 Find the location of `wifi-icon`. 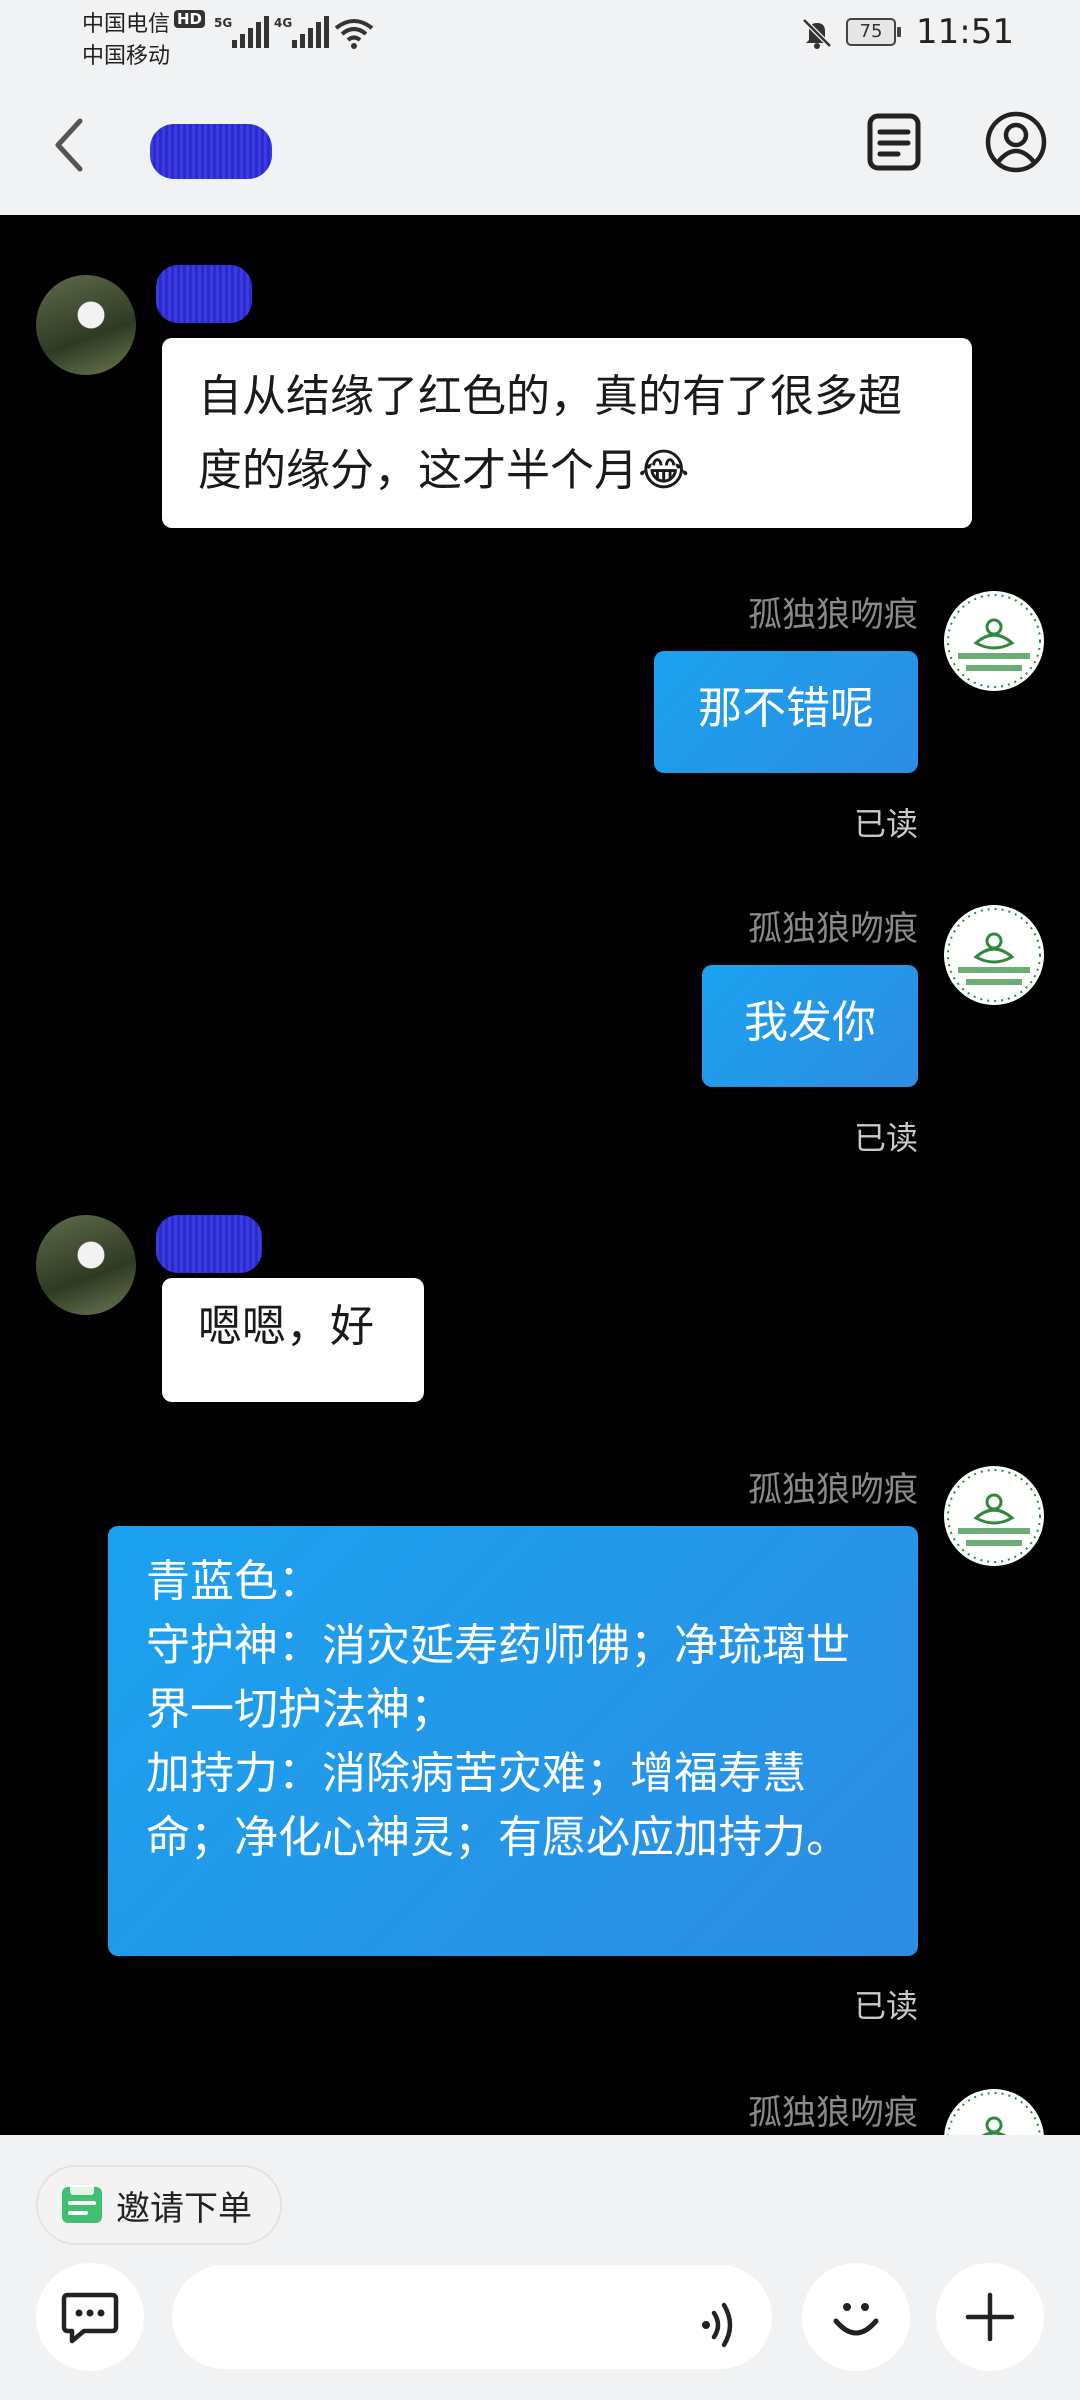

wifi-icon is located at coordinates (354, 34).